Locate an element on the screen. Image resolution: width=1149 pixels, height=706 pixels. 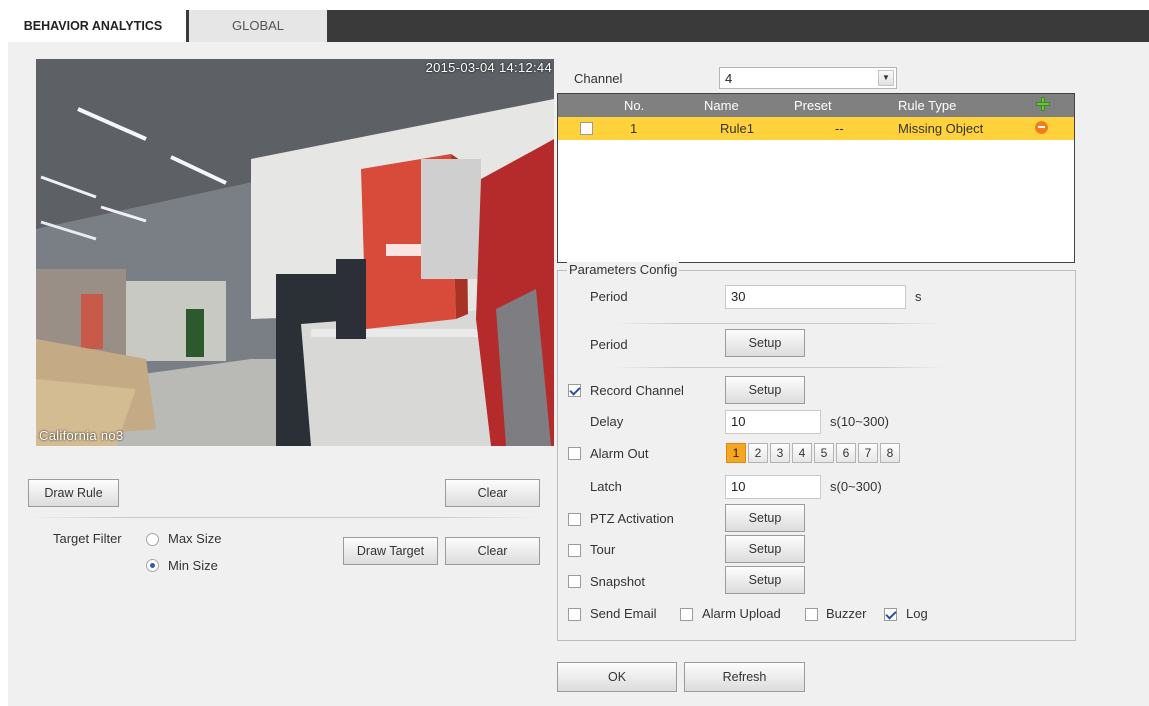
table-header: No. Name Preset Rule Type is located at coordinates (816, 105).